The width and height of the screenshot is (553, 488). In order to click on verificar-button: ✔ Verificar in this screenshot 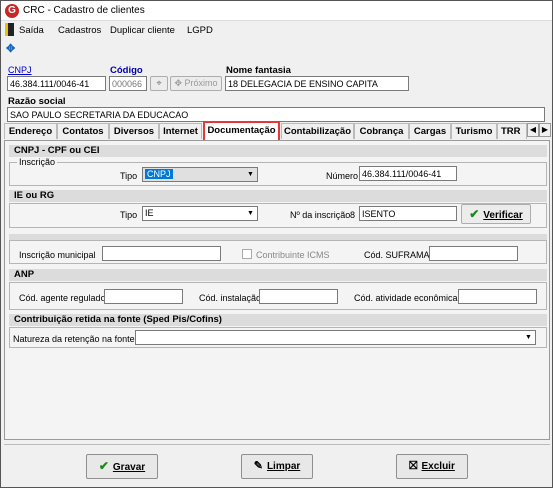, I will do `click(496, 214)`.